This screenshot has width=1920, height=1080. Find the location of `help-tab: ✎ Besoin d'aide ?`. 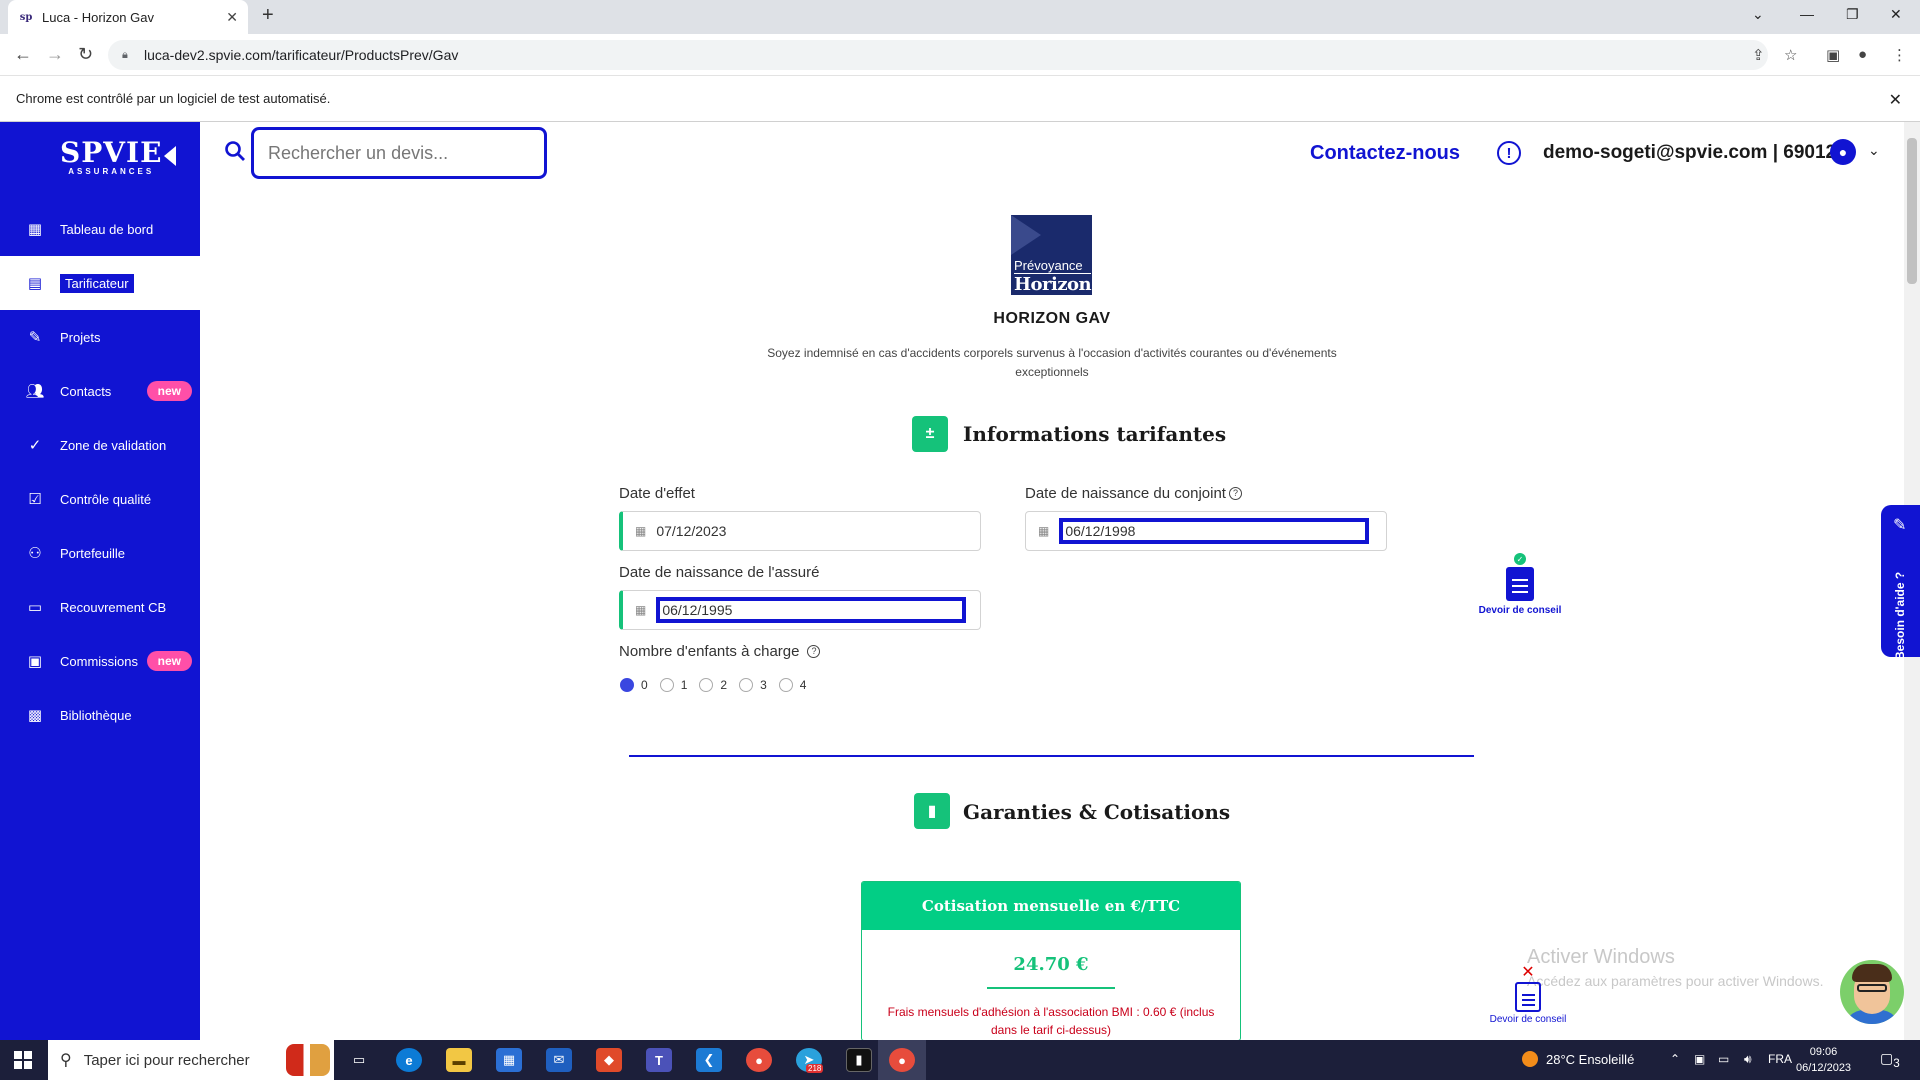

help-tab: ✎ Besoin d'aide ? is located at coordinates (1900, 582).